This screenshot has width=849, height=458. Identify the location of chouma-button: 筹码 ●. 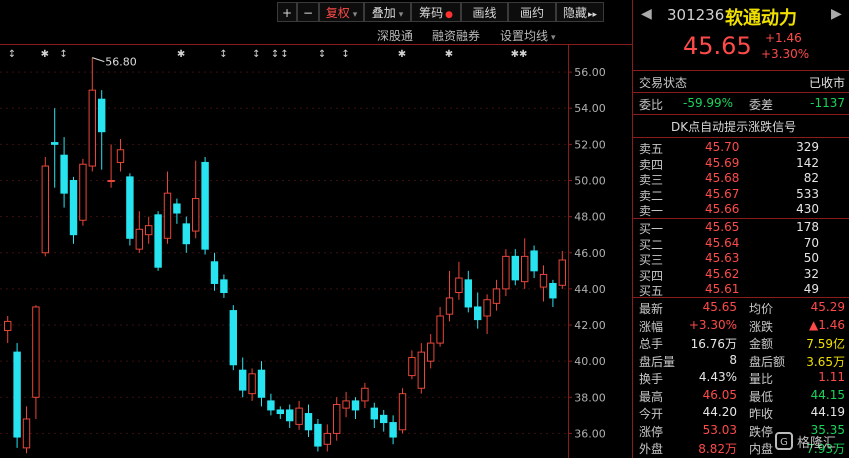
(436, 12).